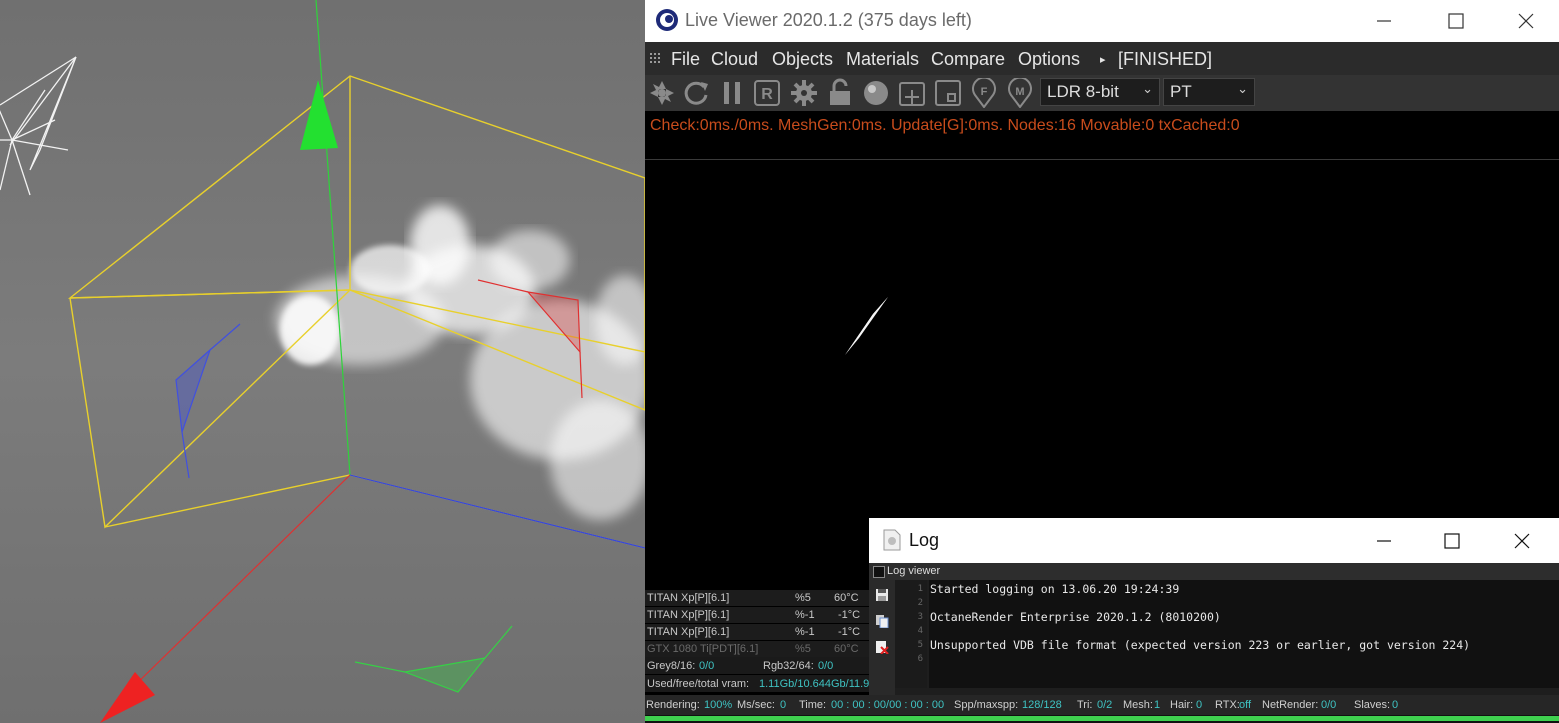 This screenshot has height=723, width=1559. I want to click on f-pin-icon: F, so click(984, 93).